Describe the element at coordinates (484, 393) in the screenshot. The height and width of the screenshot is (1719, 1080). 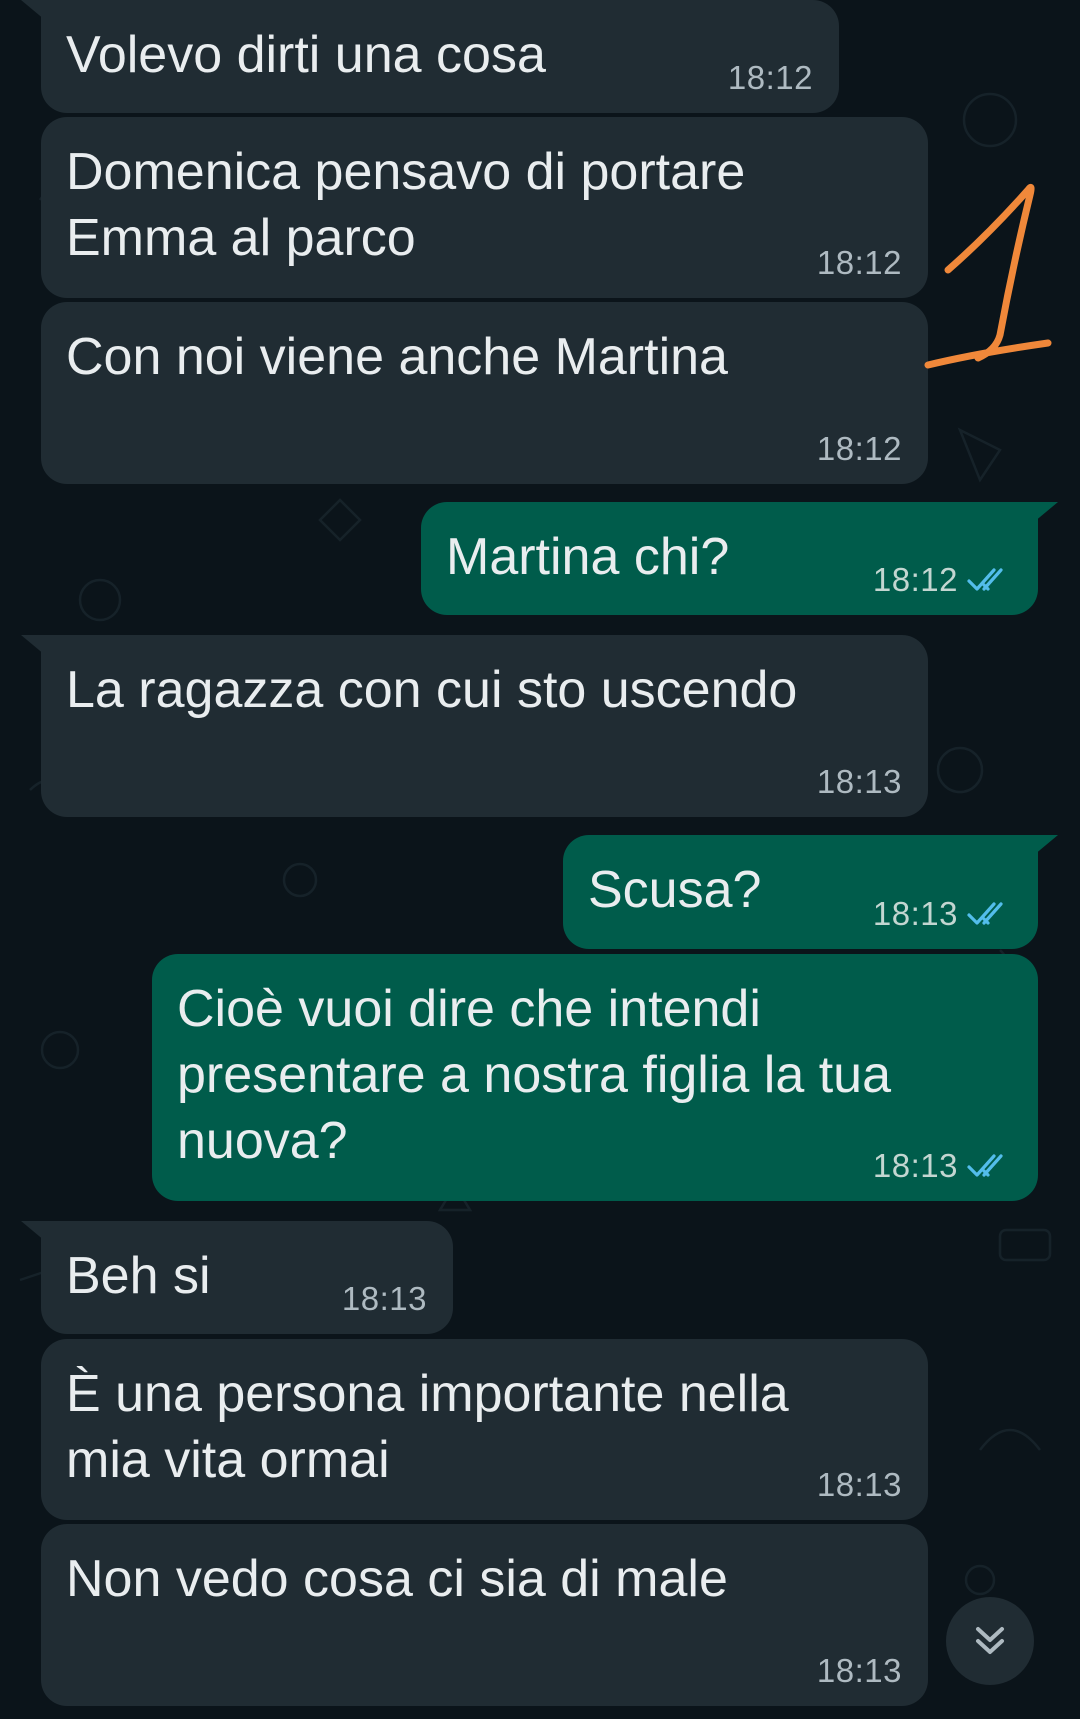
I see `message-bubble-incoming: Con noi viene anche Martina 18:12` at that location.